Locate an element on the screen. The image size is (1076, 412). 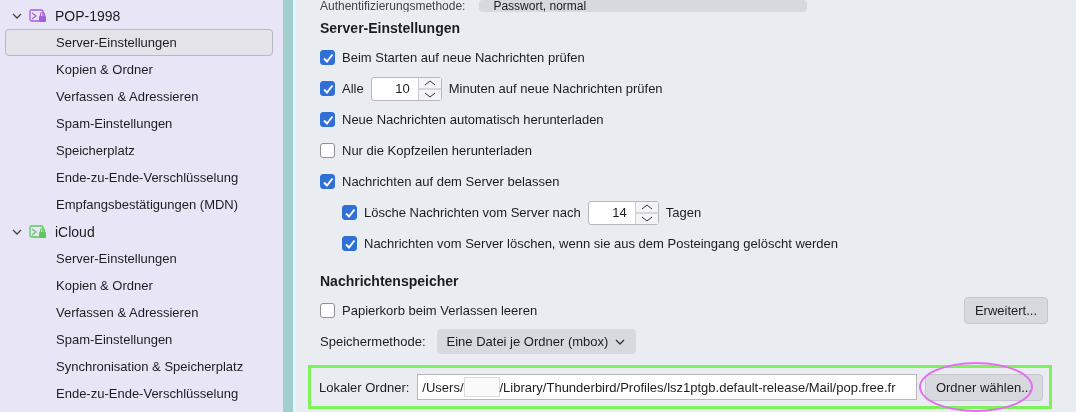
sidebar-item: Synchronisation & Speicherplatz is located at coordinates (139, 366).